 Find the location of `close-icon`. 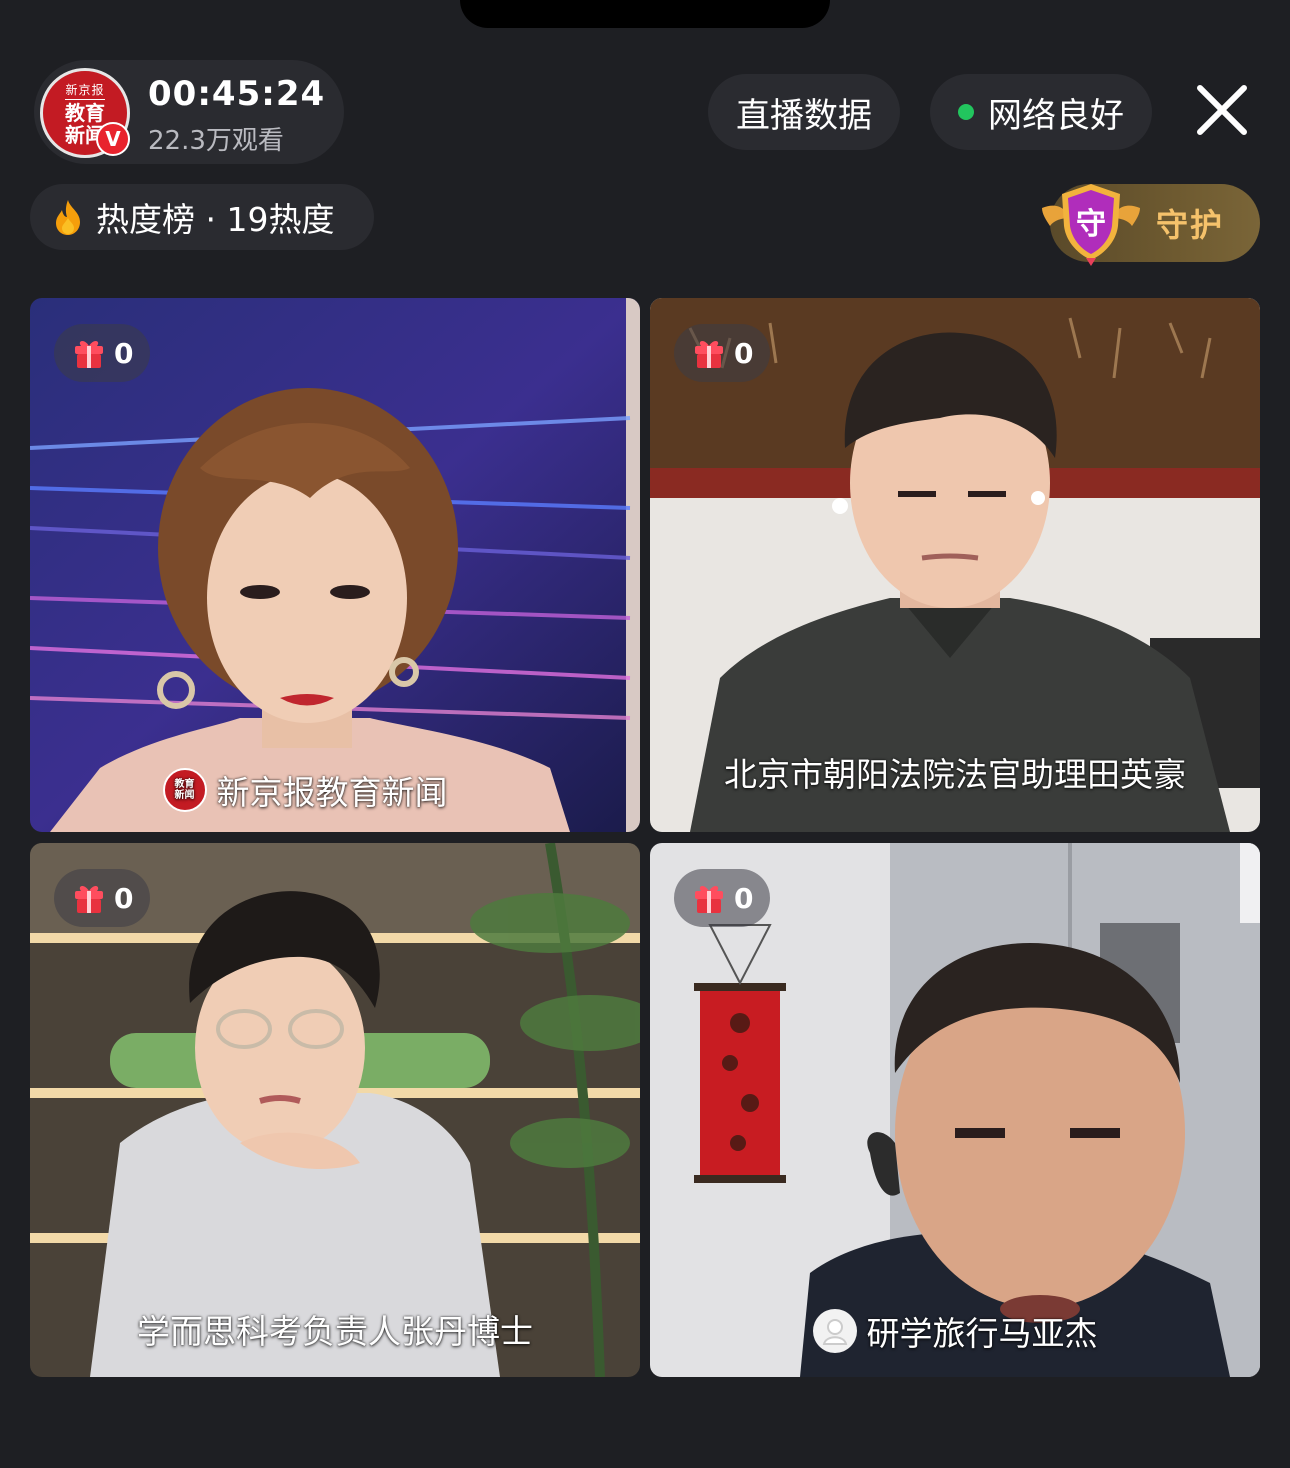

close-icon is located at coordinates (1222, 110).